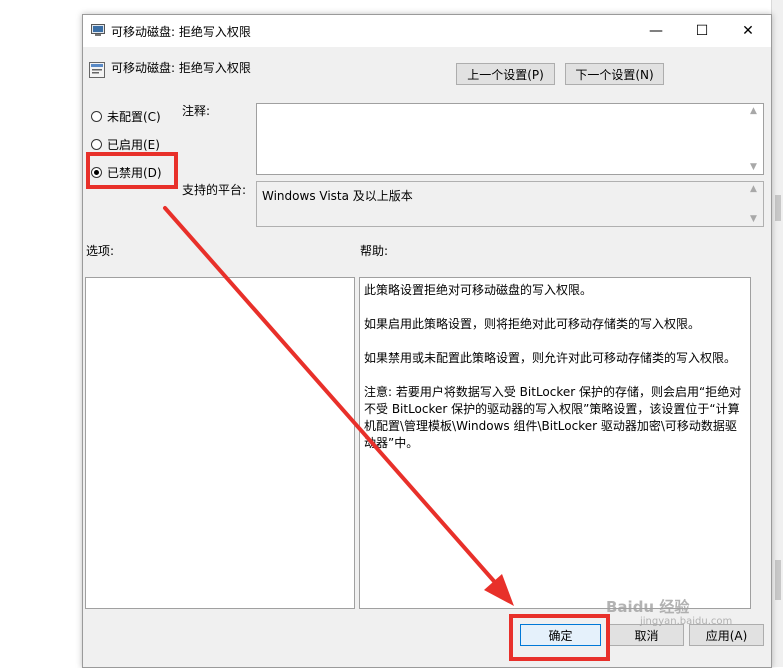  What do you see at coordinates (686, 621) in the screenshot?
I see `watermark-url: jingyan.baidu.com` at bounding box center [686, 621].